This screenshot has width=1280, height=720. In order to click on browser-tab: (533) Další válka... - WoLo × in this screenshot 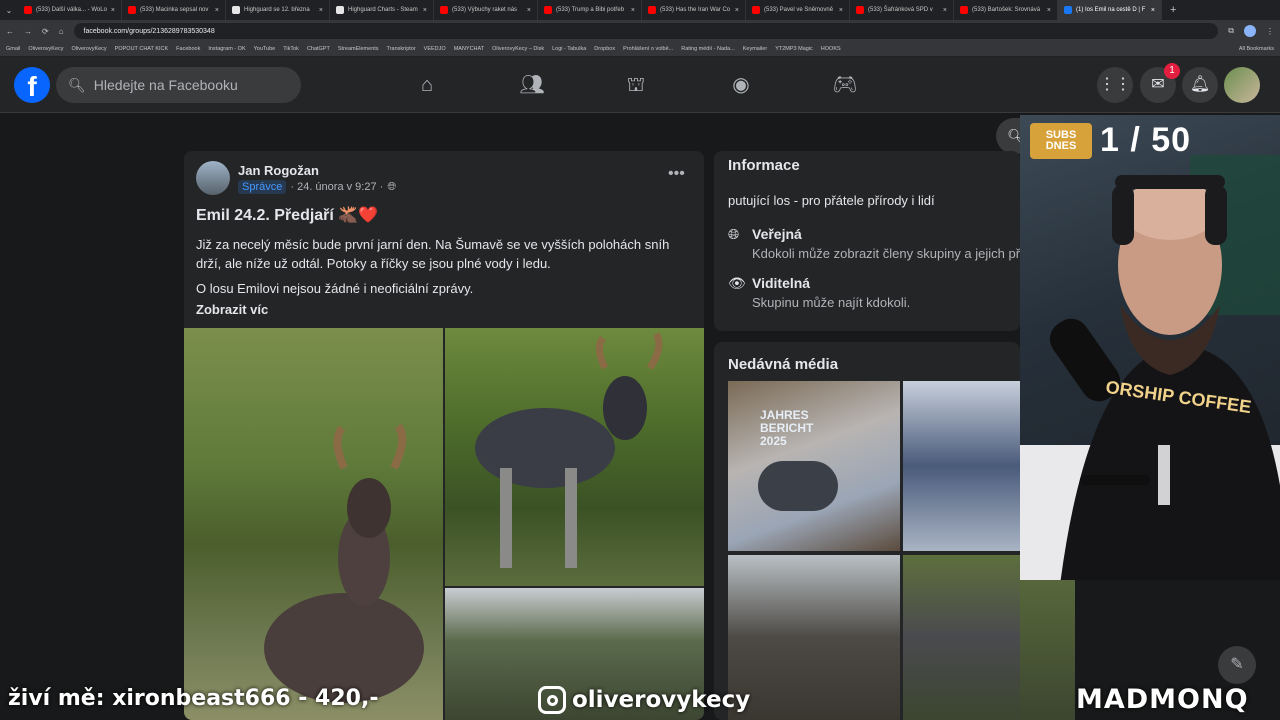, I will do `click(70, 10)`.